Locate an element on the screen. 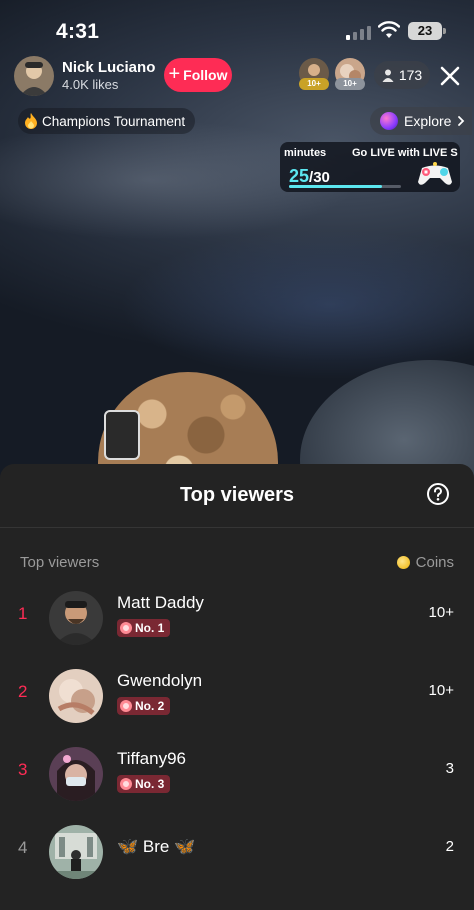  rank-badge: No. 3 is located at coordinates (144, 784).